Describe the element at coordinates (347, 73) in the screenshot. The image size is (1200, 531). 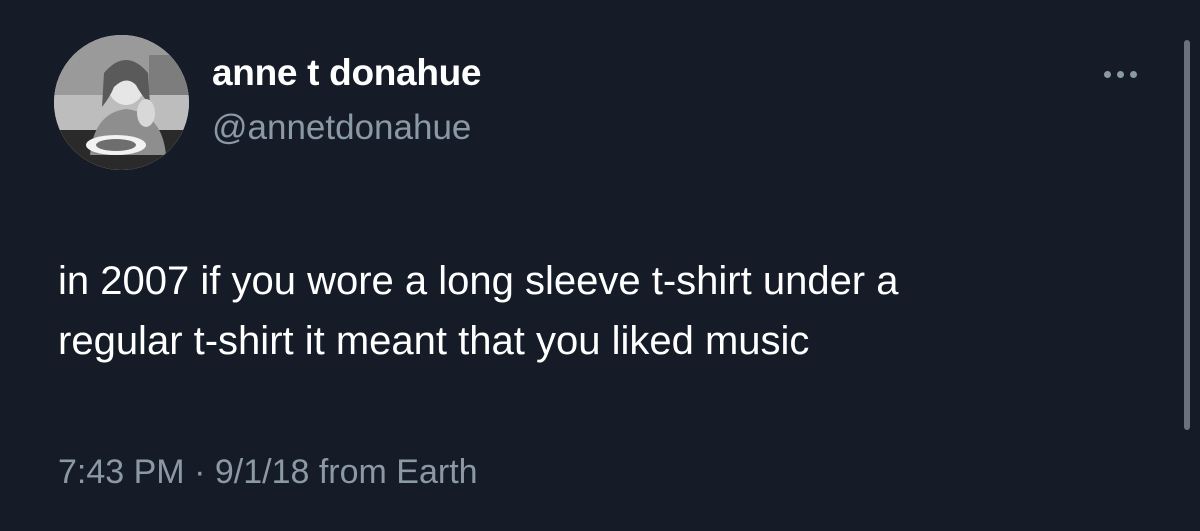
I see `display-name: anne t donahue` at that location.